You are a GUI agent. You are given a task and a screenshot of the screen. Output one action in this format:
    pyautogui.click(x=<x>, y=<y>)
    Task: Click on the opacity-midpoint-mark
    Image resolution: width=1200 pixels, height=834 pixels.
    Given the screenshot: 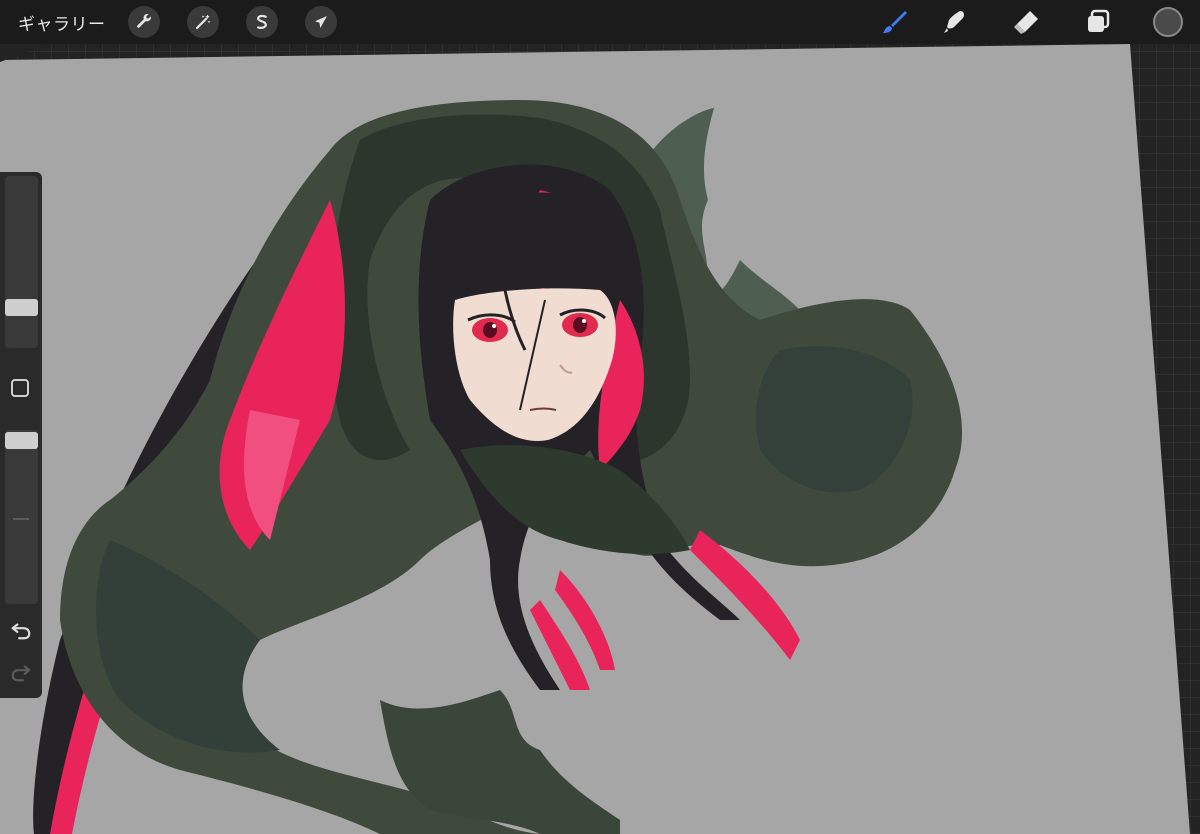 What is the action you would take?
    pyautogui.click(x=21, y=519)
    